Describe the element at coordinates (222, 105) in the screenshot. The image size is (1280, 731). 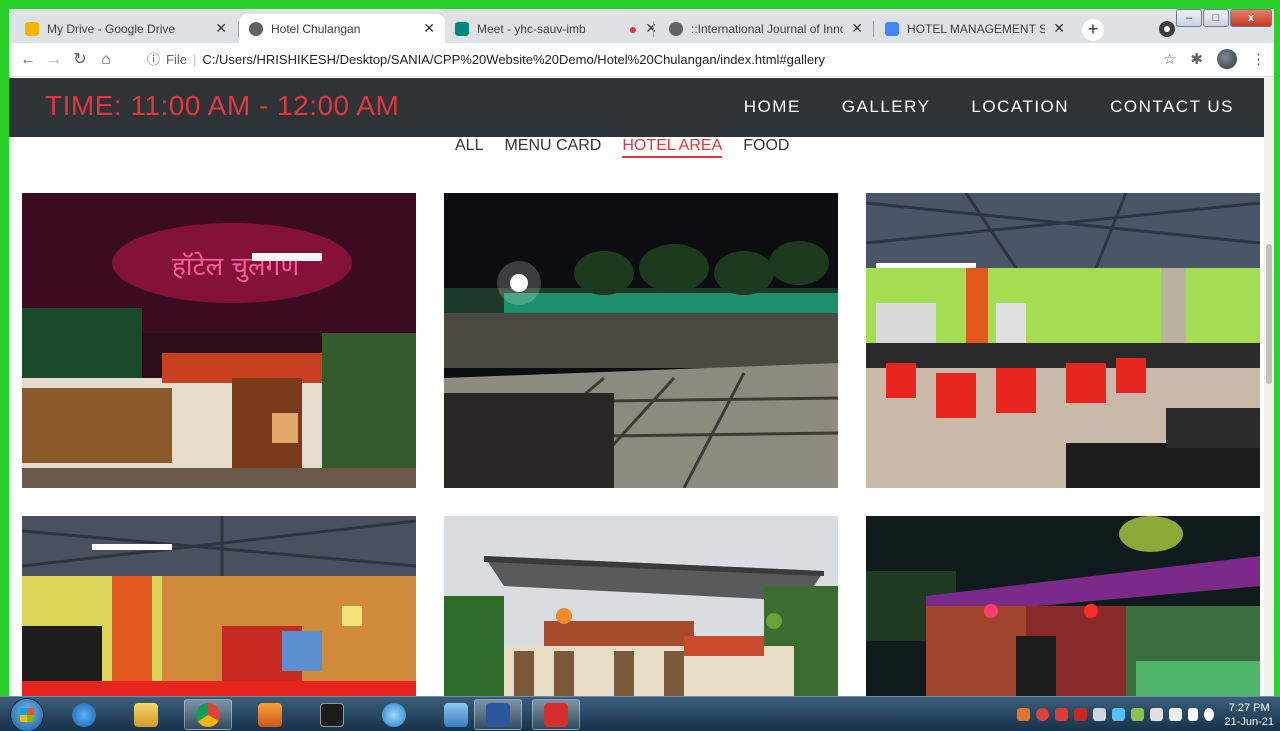
I see `opening-hours: TIME: 11:00 AM - 12:00 AM` at that location.